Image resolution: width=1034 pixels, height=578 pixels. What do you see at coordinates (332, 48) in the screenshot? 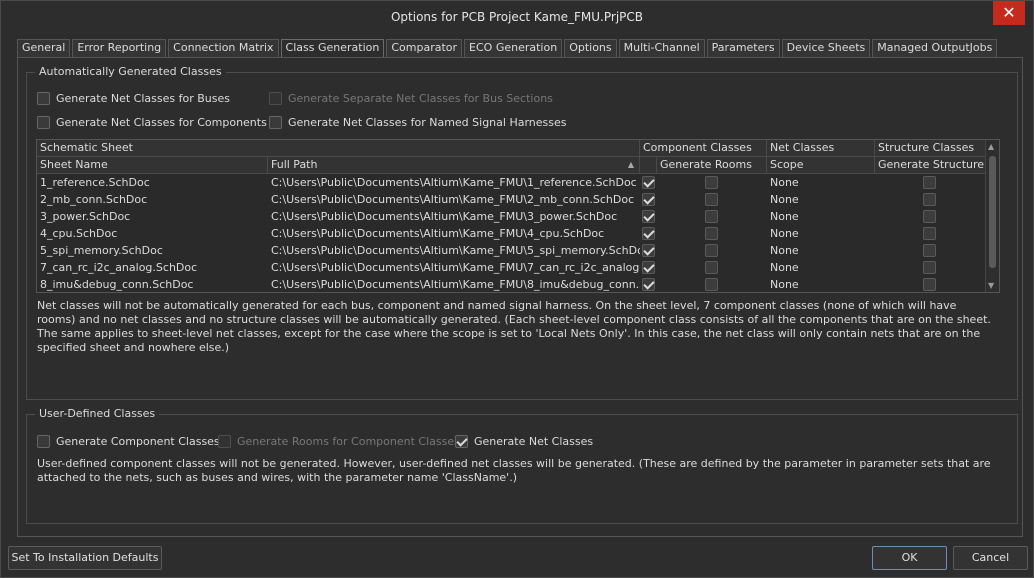
I see `tab-class-generation: Class Generation` at bounding box center [332, 48].